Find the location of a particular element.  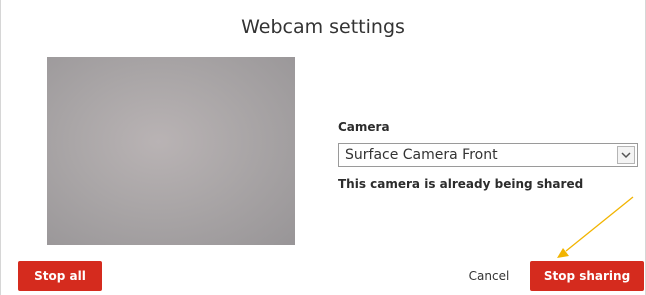

dialog-title: Webcam settings is located at coordinates (323, 27).